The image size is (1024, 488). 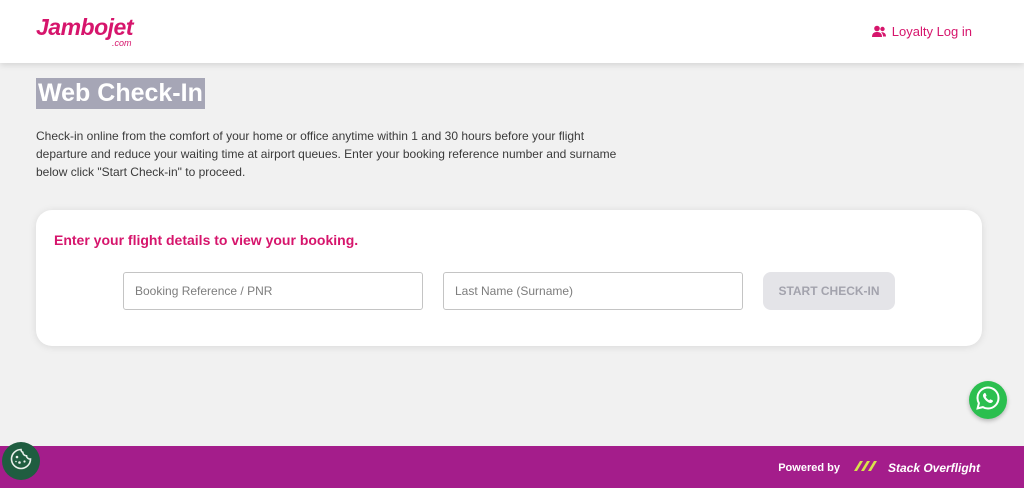 What do you see at coordinates (512, 31) in the screenshot?
I see `site-header: Jambojet .com Loyalty Log in` at bounding box center [512, 31].